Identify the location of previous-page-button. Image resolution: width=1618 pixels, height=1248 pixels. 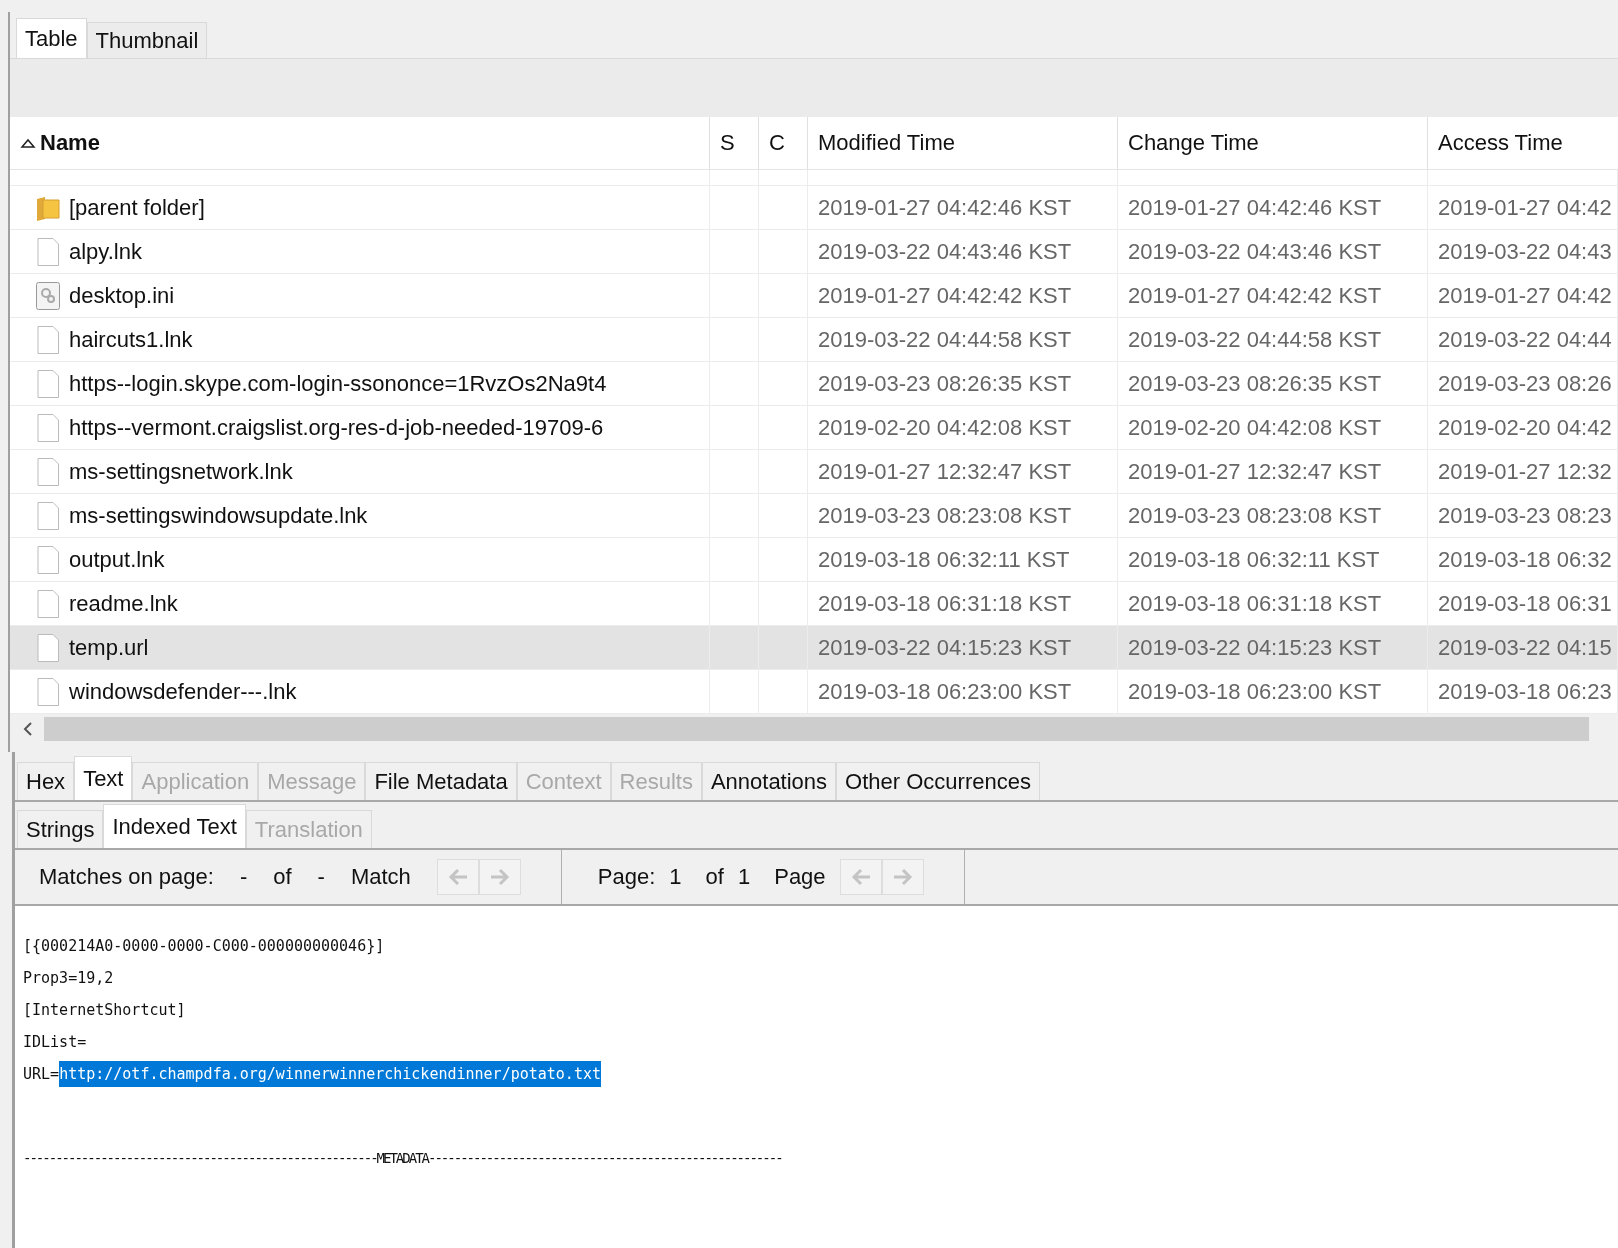
(860, 877).